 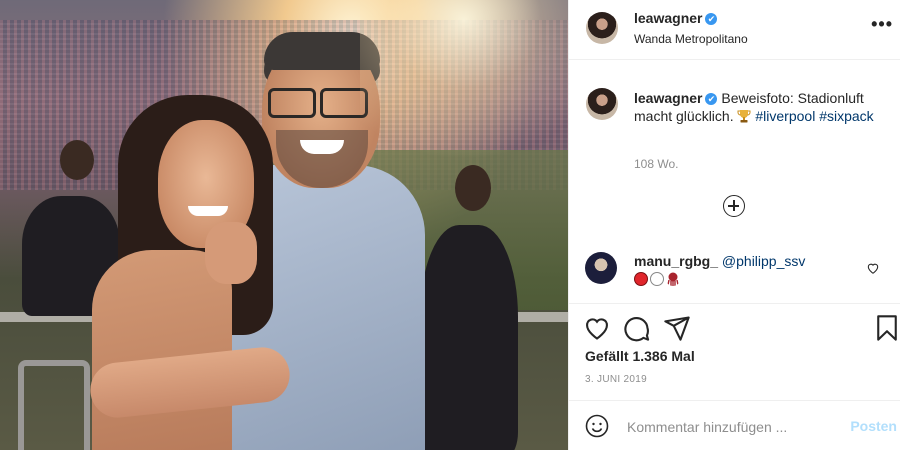 What do you see at coordinates (719, 261) in the screenshot?
I see `comment-text: manu_rgbg_ @philipp_ssv` at bounding box center [719, 261].